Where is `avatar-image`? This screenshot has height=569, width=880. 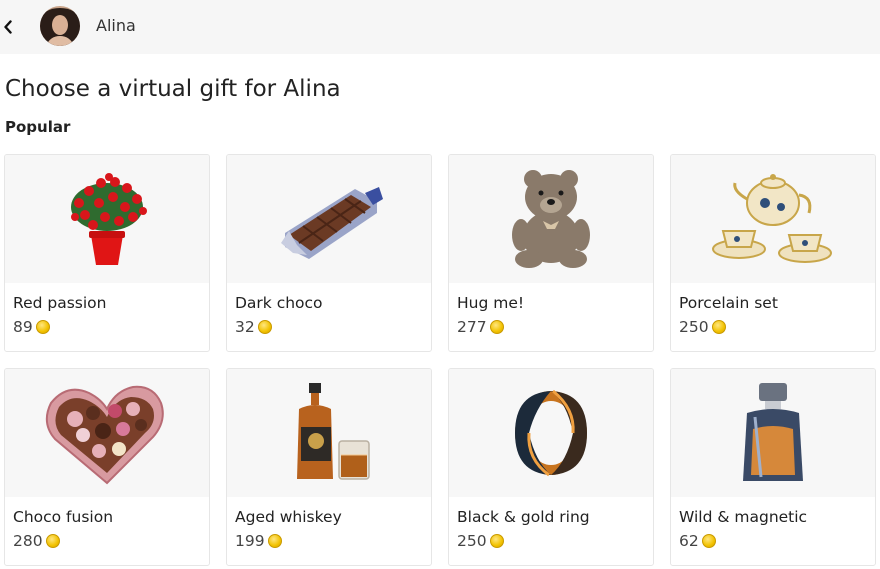 avatar-image is located at coordinates (60, 26).